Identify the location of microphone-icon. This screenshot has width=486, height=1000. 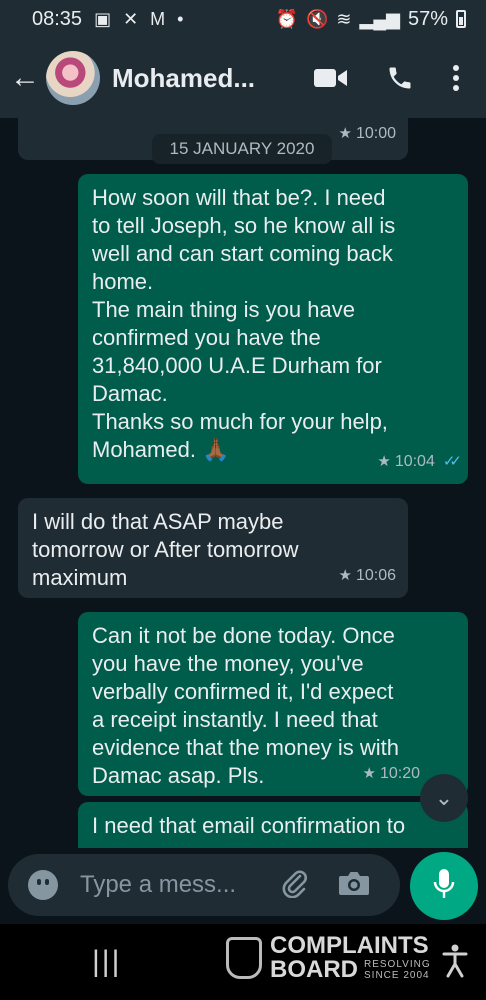
(444, 886).